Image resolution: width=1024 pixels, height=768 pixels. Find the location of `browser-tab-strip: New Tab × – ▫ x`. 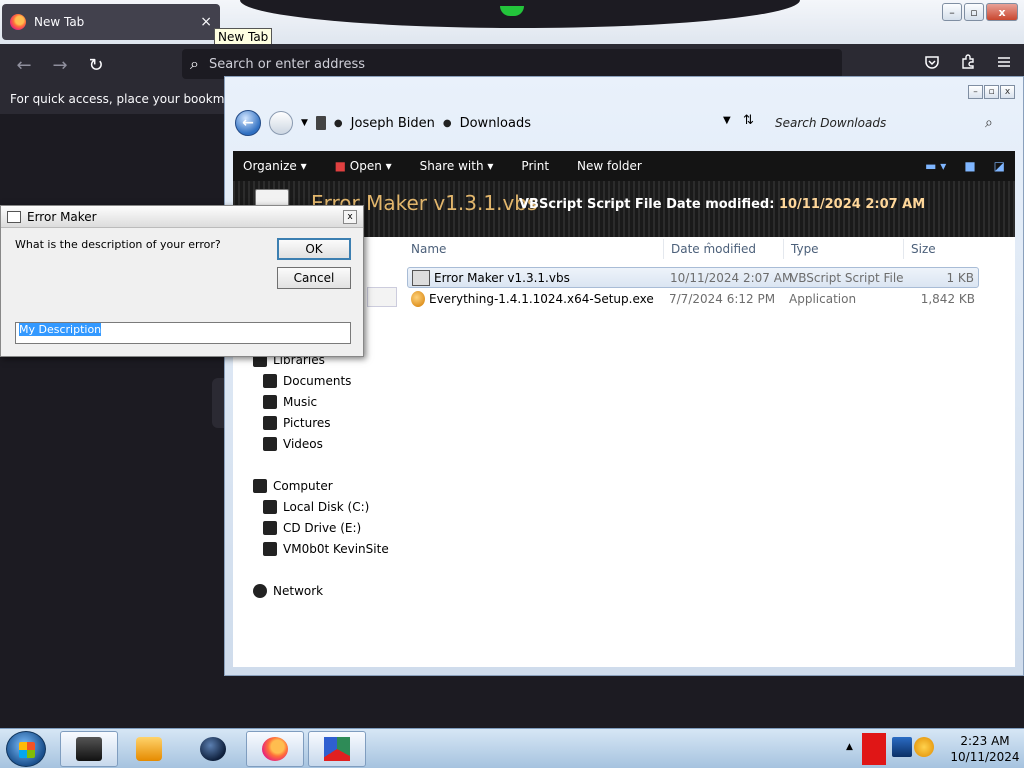

browser-tab-strip: New Tab × – ▫ x is located at coordinates (512, 22).